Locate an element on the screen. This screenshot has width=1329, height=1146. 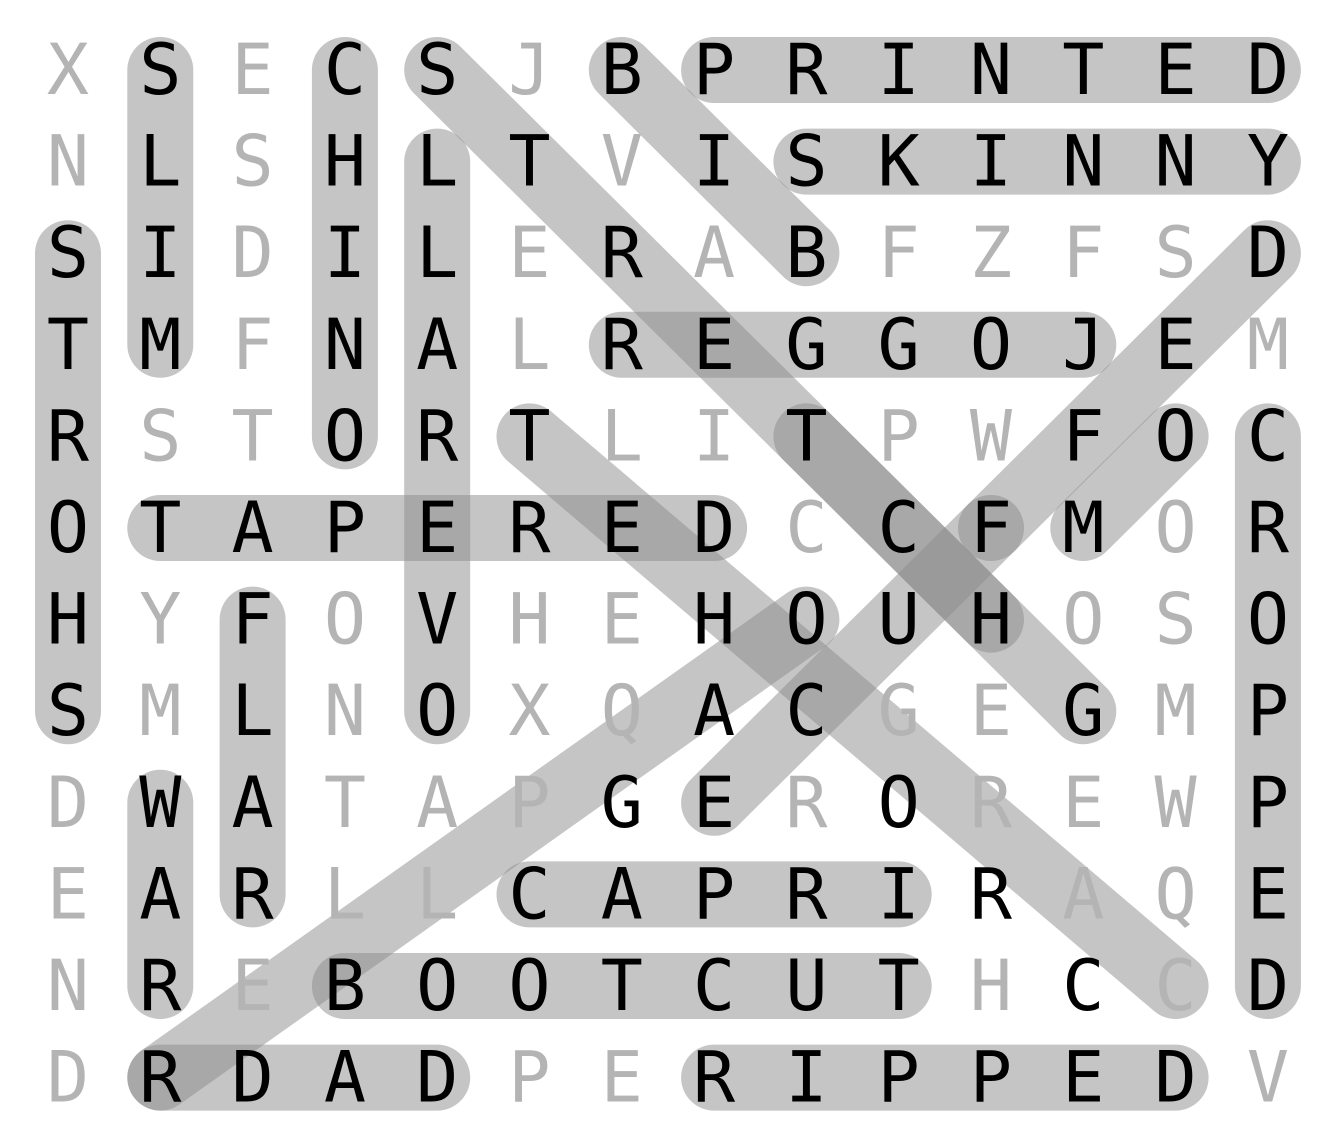
grid-letter: Q is located at coordinates (622, 711).